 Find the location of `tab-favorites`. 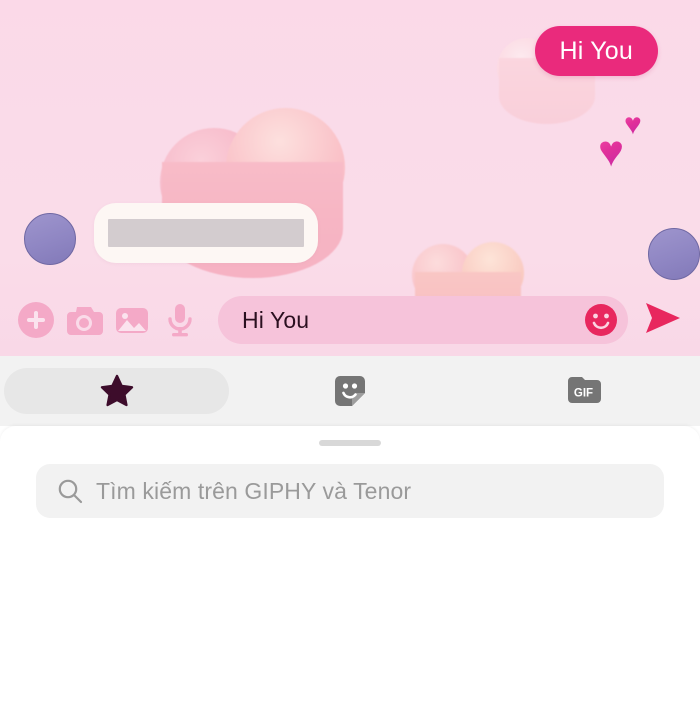

tab-favorites is located at coordinates (117, 391).